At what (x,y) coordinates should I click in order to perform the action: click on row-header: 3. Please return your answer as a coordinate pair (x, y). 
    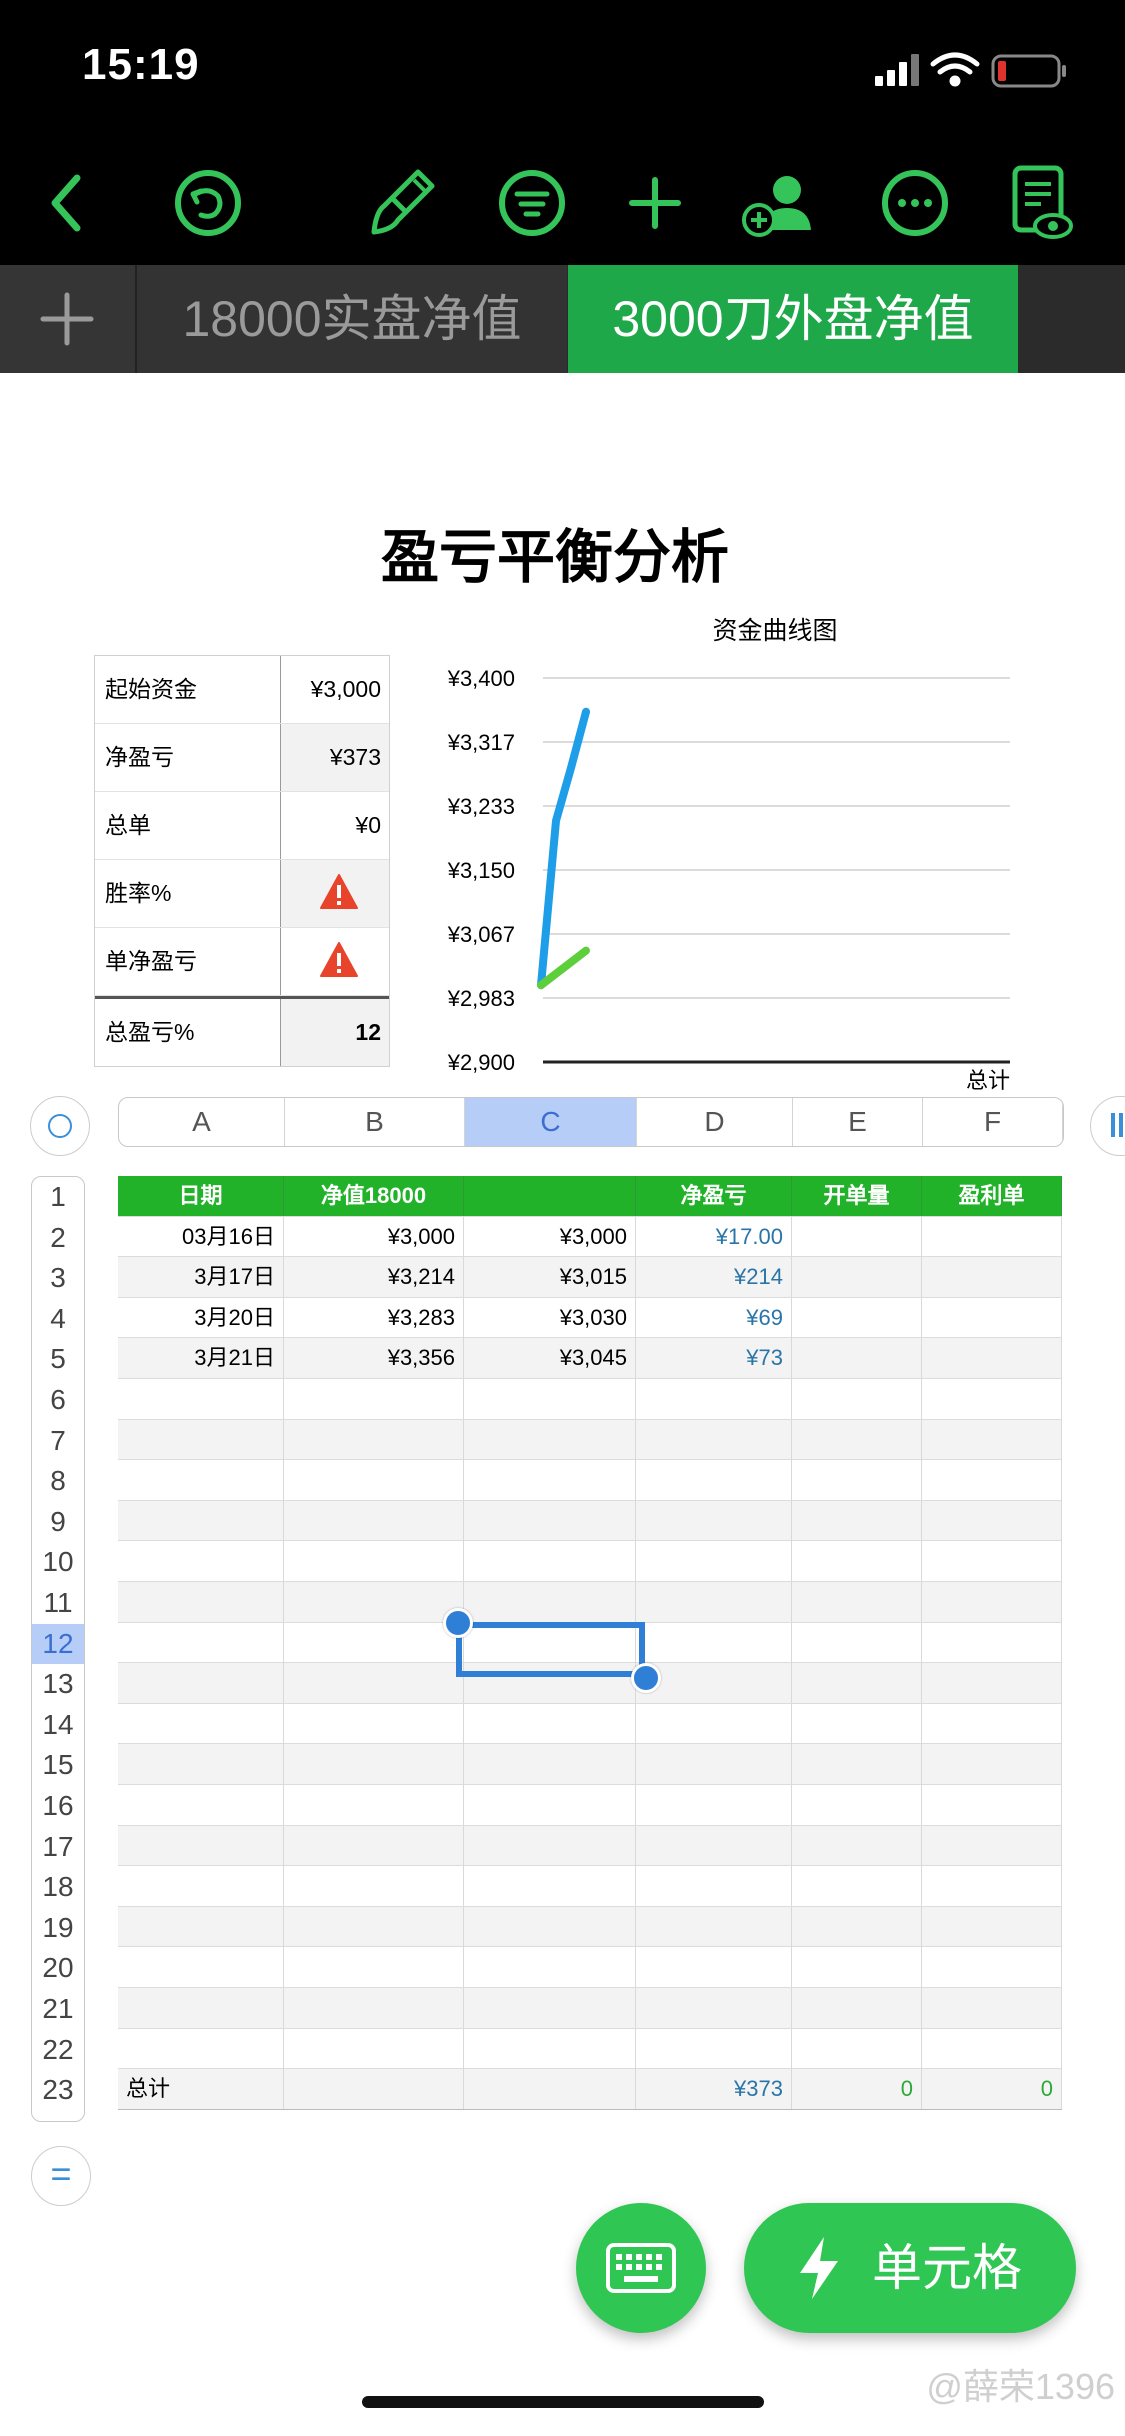
    Looking at the image, I should click on (58, 1278).